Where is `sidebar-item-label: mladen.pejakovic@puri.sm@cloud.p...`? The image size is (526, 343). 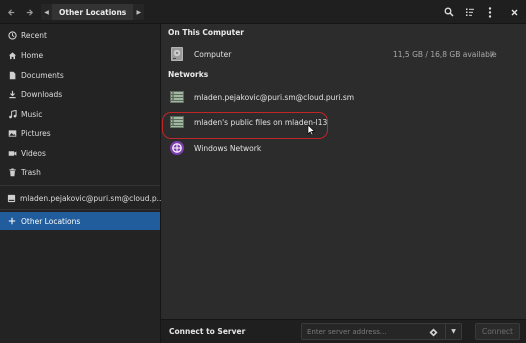 sidebar-item-label: mladen.pejakovic@puri.sm@cloud.p... is located at coordinates (92, 198).